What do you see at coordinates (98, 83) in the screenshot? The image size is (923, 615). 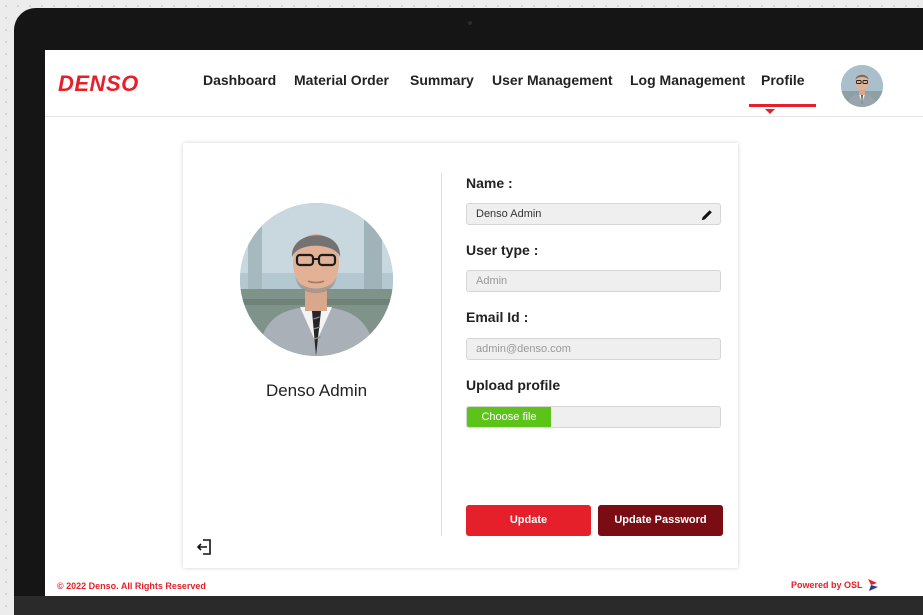 I see `denso-logo: DENSO` at bounding box center [98, 83].